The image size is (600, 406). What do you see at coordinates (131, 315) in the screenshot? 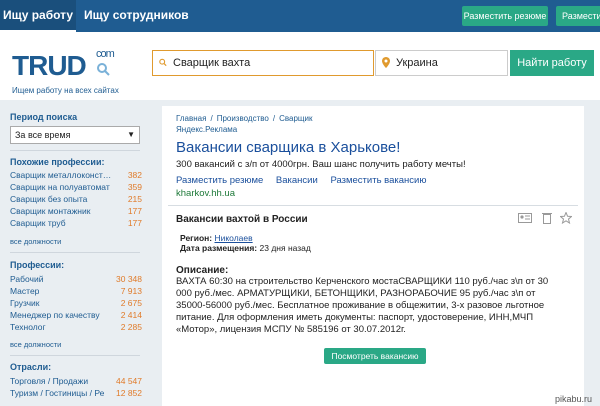
I see `item-count: 2 414` at bounding box center [131, 315].